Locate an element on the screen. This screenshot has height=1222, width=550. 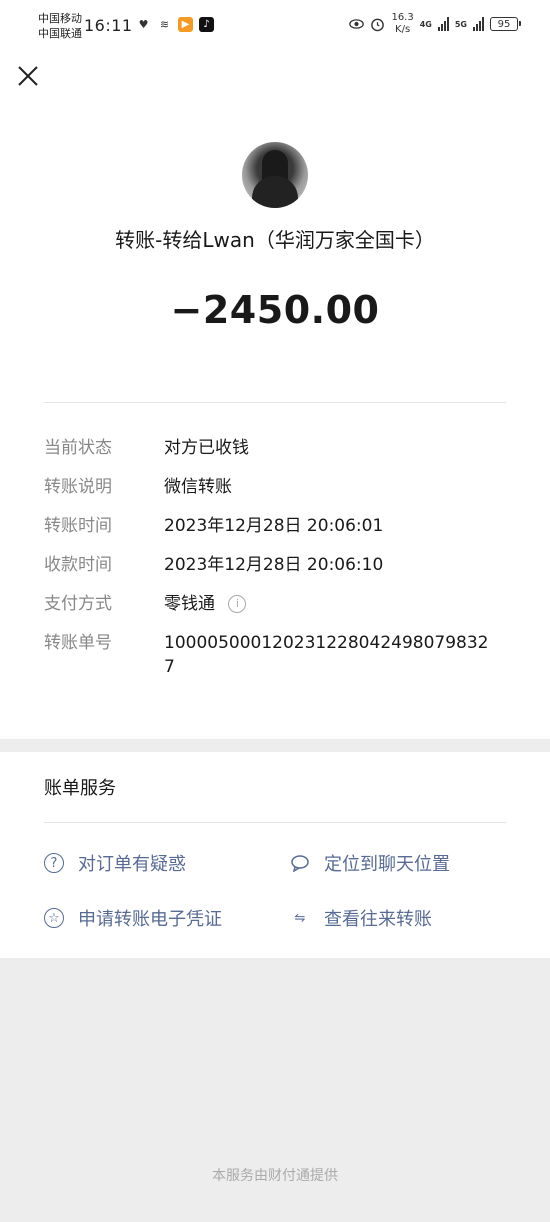
detail-label: 收款时间 is located at coordinates (78, 565).